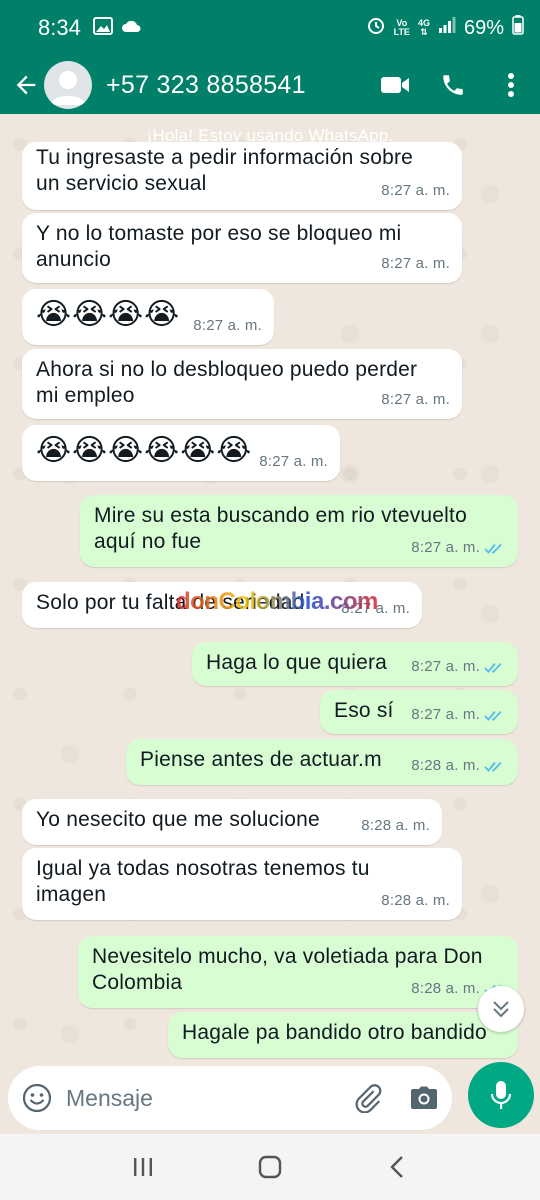  Describe the element at coordinates (322, 762) in the screenshot. I see `message-bubble-outgoing: Piense antes de actuar.m 8:28 a. m.` at that location.